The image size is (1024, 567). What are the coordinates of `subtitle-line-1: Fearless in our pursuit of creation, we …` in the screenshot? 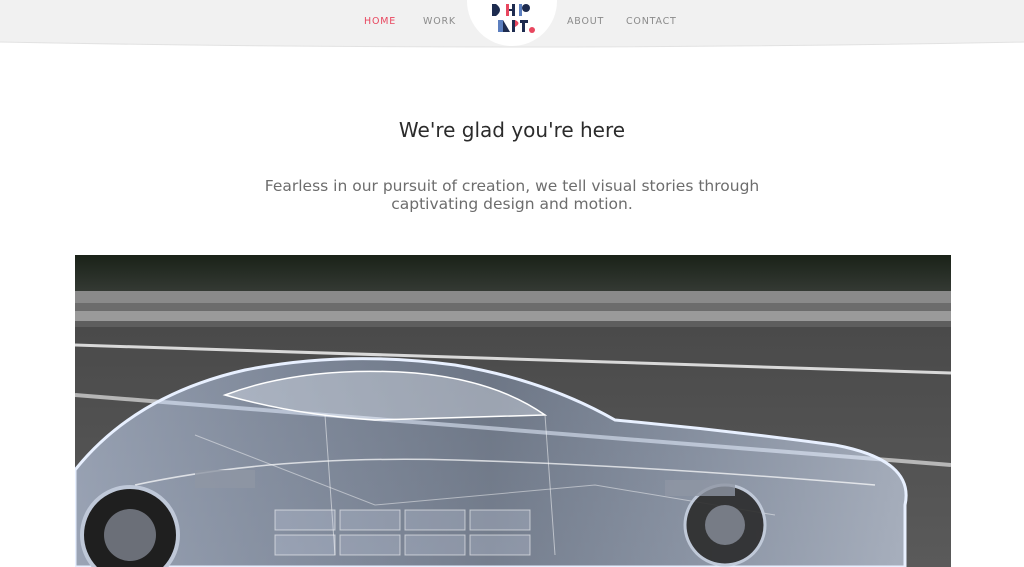 It's located at (512, 186).